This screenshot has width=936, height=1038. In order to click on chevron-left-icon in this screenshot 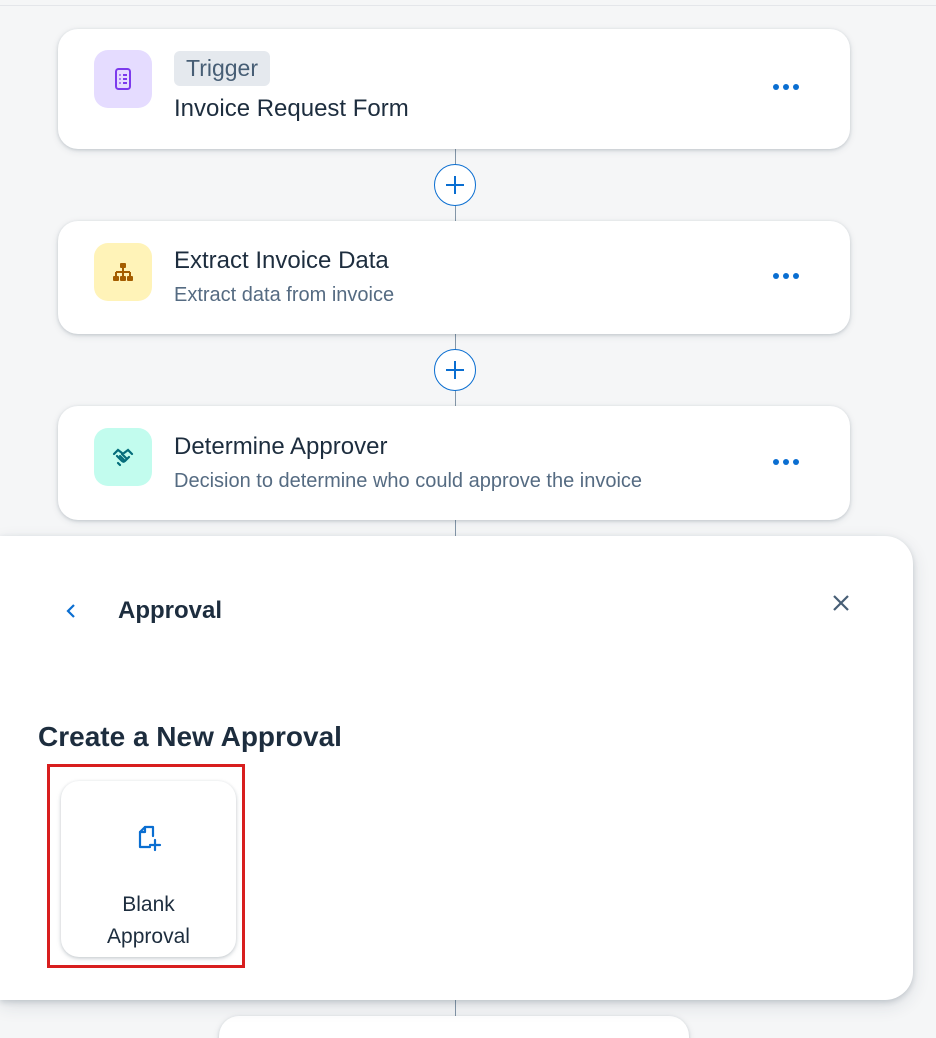, I will do `click(70, 611)`.